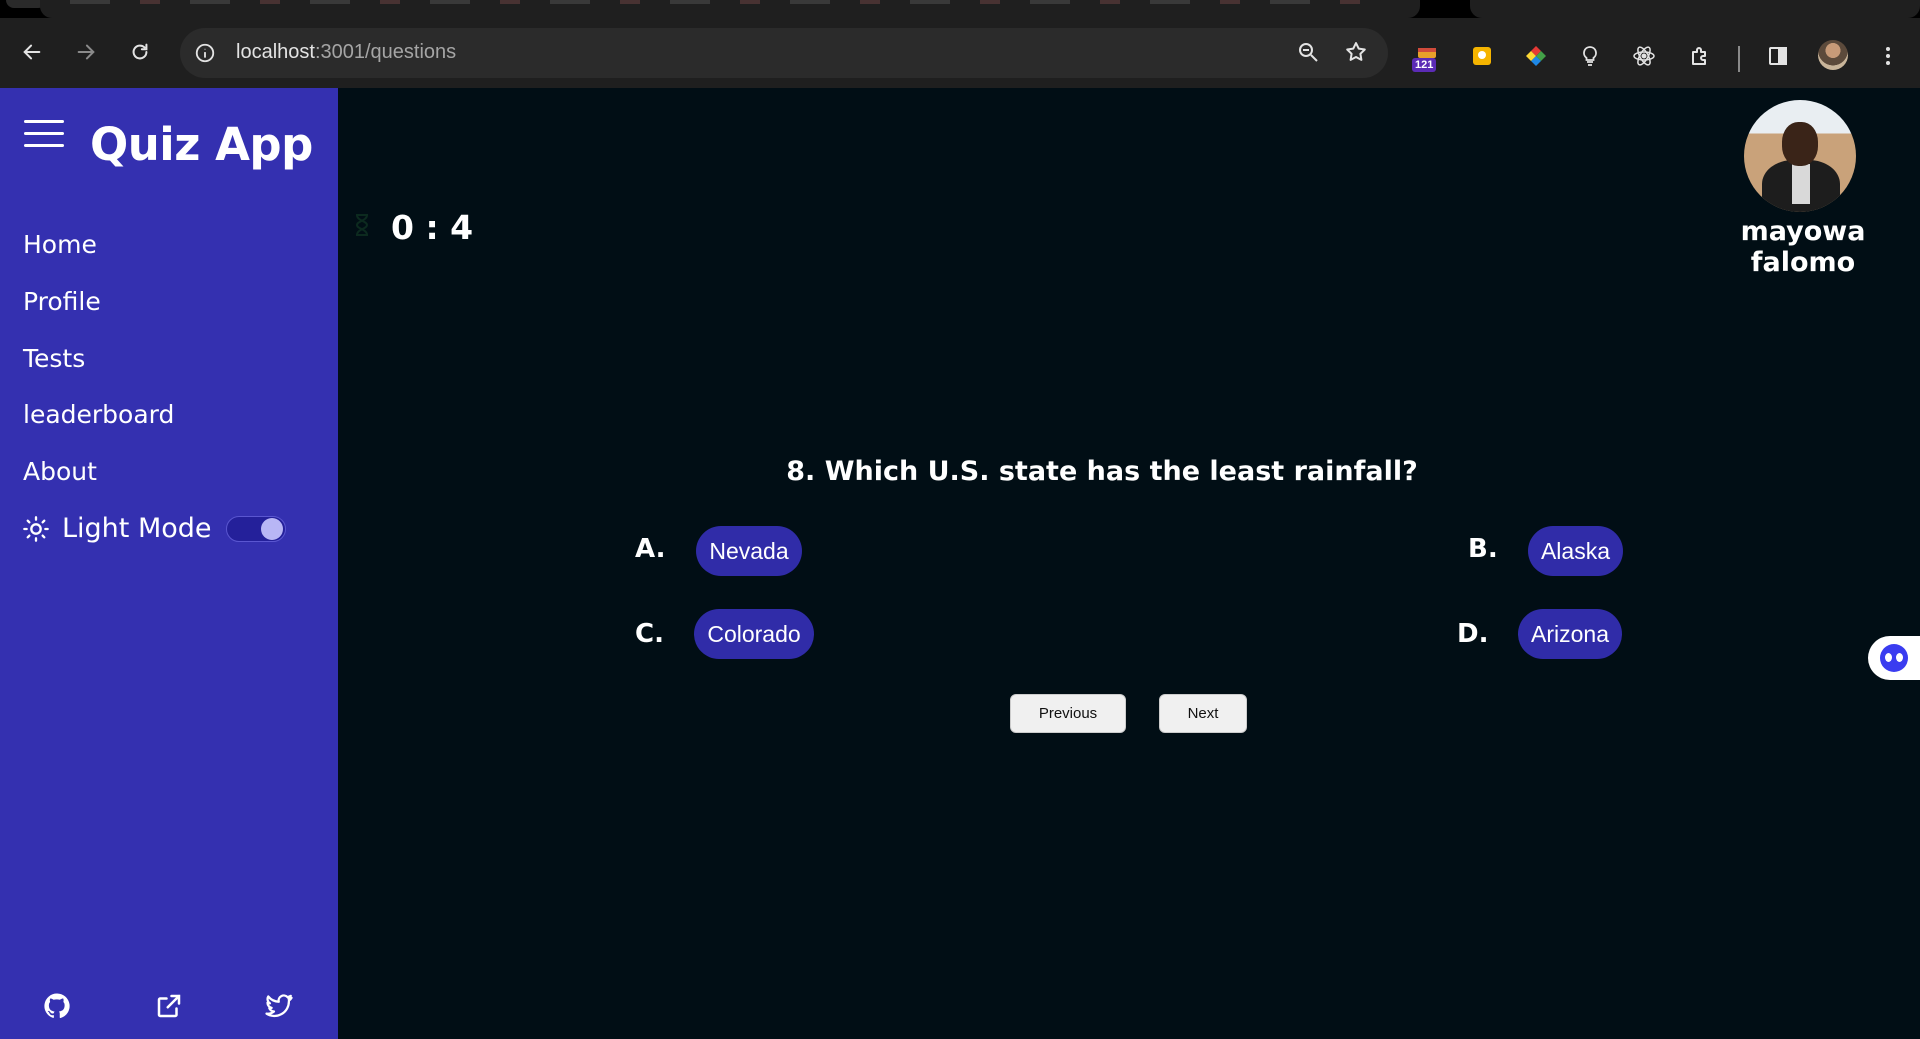 Image resolution: width=1920 pixels, height=1039 pixels. What do you see at coordinates (271, 528) in the screenshot?
I see `toggle-knob` at bounding box center [271, 528].